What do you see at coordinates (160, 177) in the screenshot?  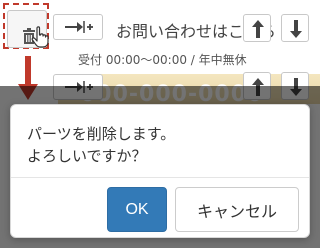 I see `dialog-divider` at bounding box center [160, 177].